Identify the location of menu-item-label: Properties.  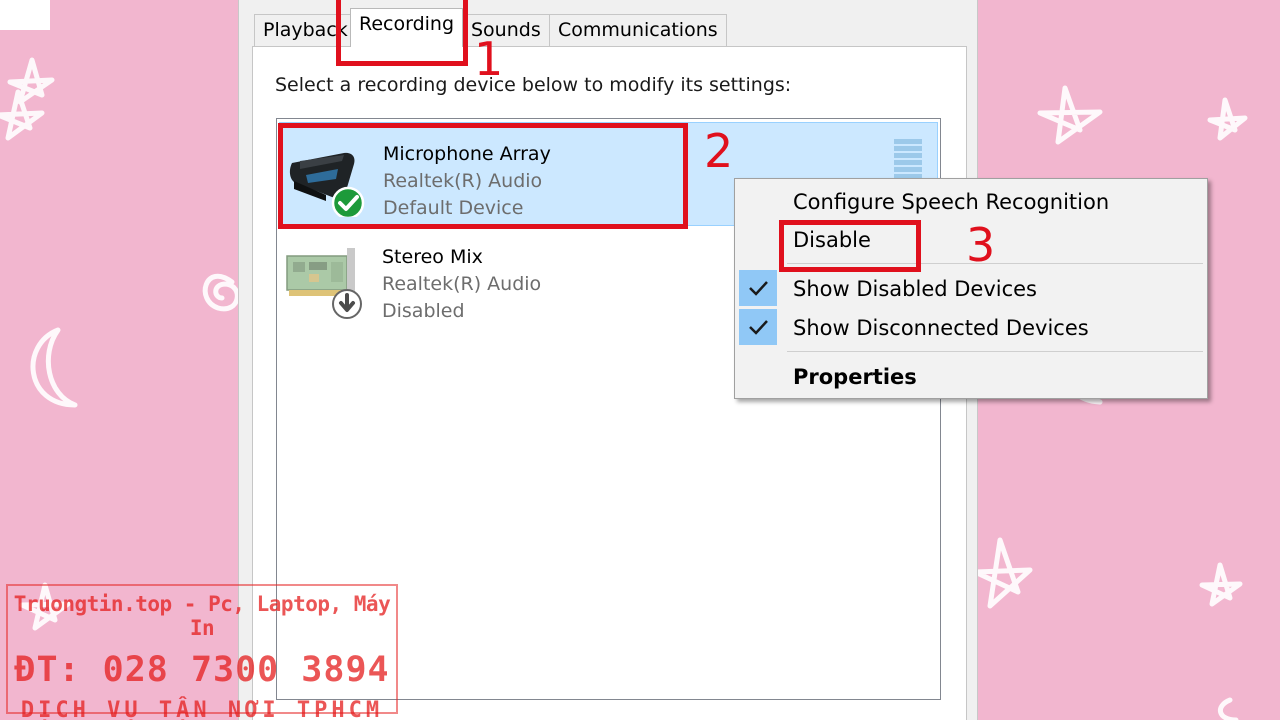
(855, 377).